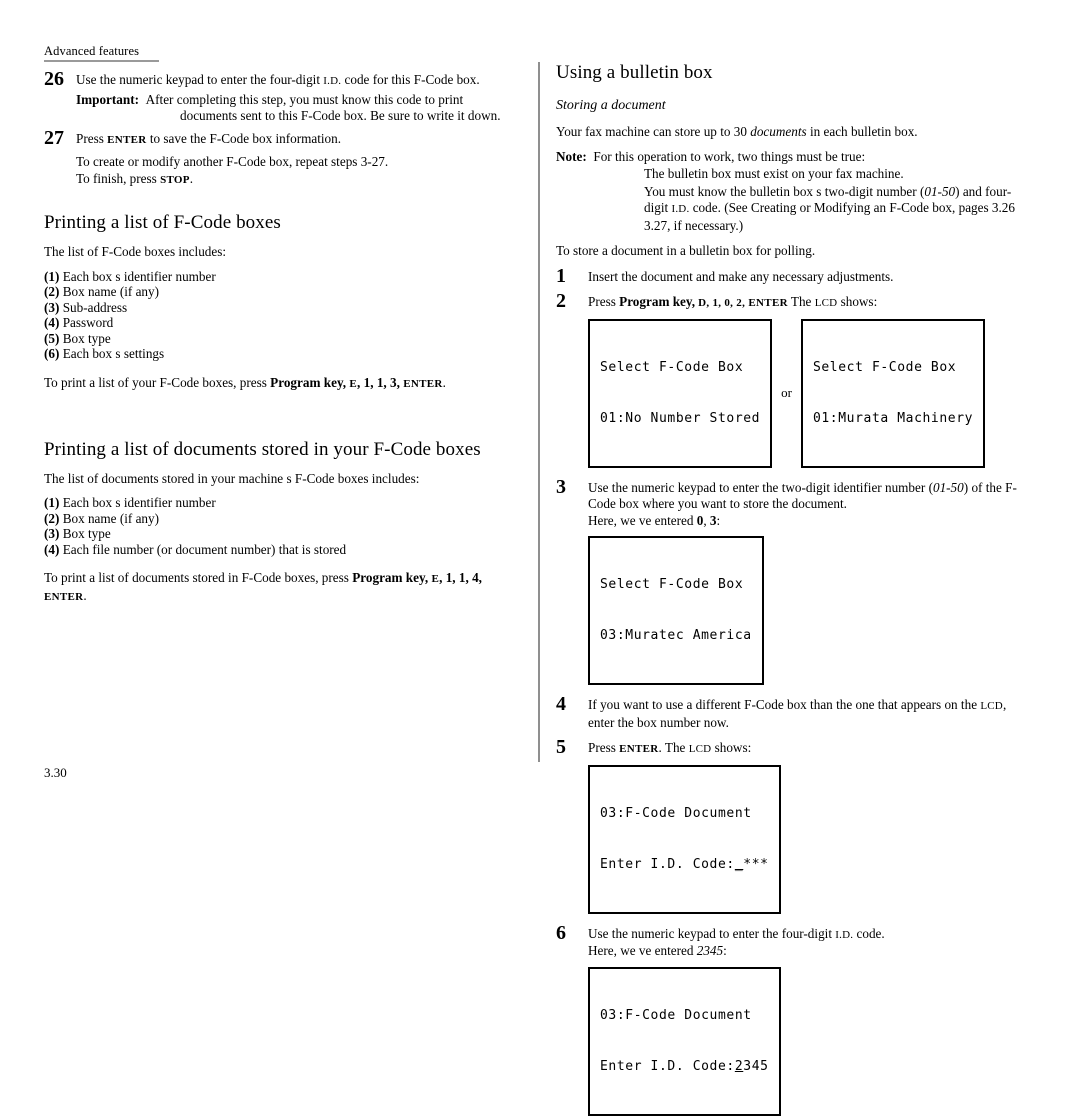 The height and width of the screenshot is (1118, 1080). Describe the element at coordinates (280, 339) in the screenshot. I see `list-item: (5) Box type` at that location.